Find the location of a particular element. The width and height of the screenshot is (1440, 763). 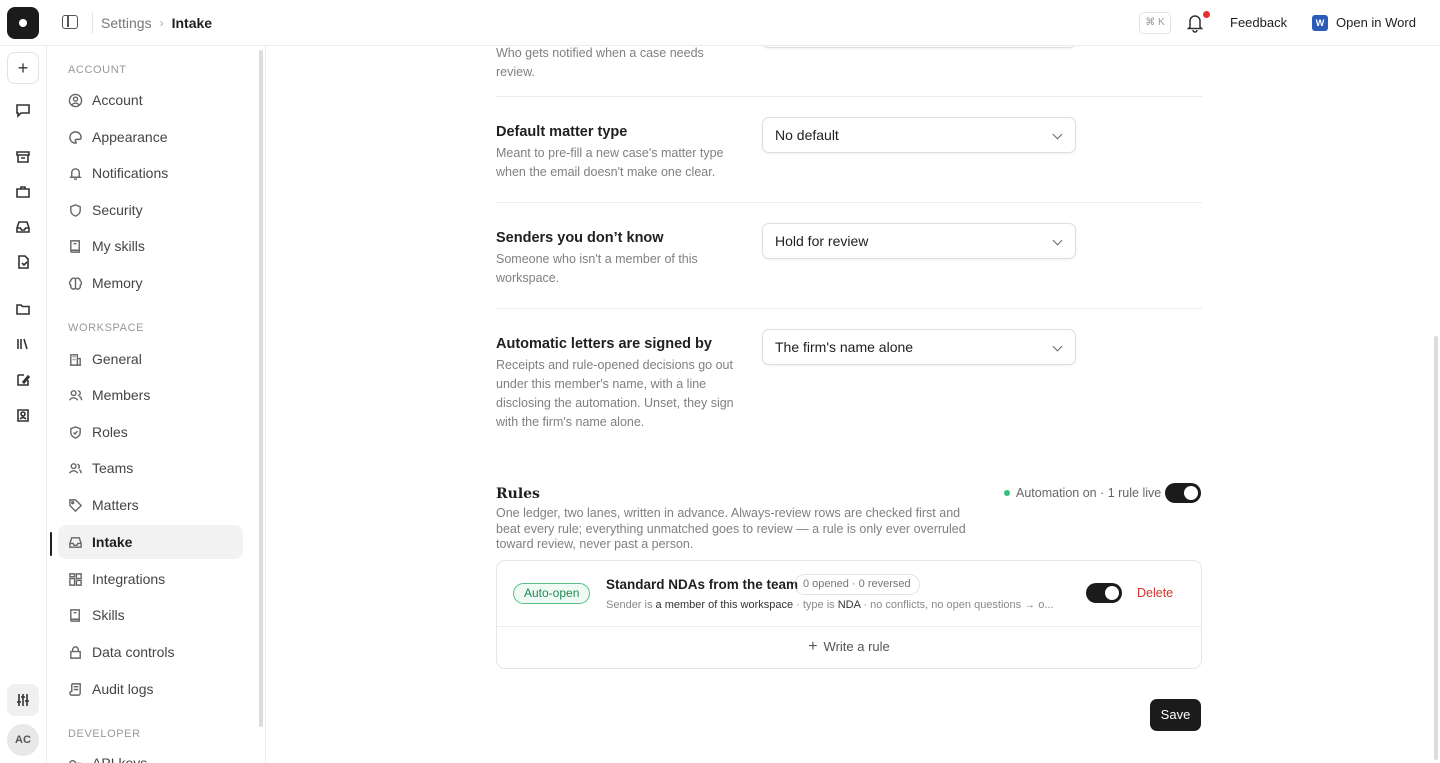

write-rule-button: + Write a rule is located at coordinates (849, 647).